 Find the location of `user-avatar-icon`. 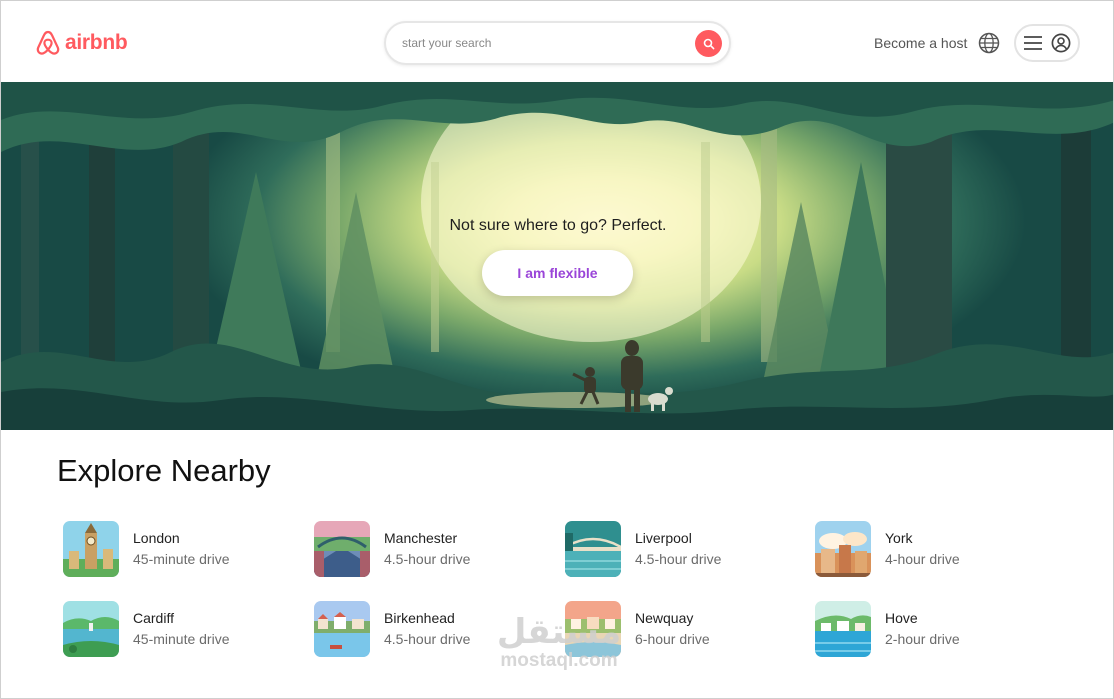

user-avatar-icon is located at coordinates (1060, 43).